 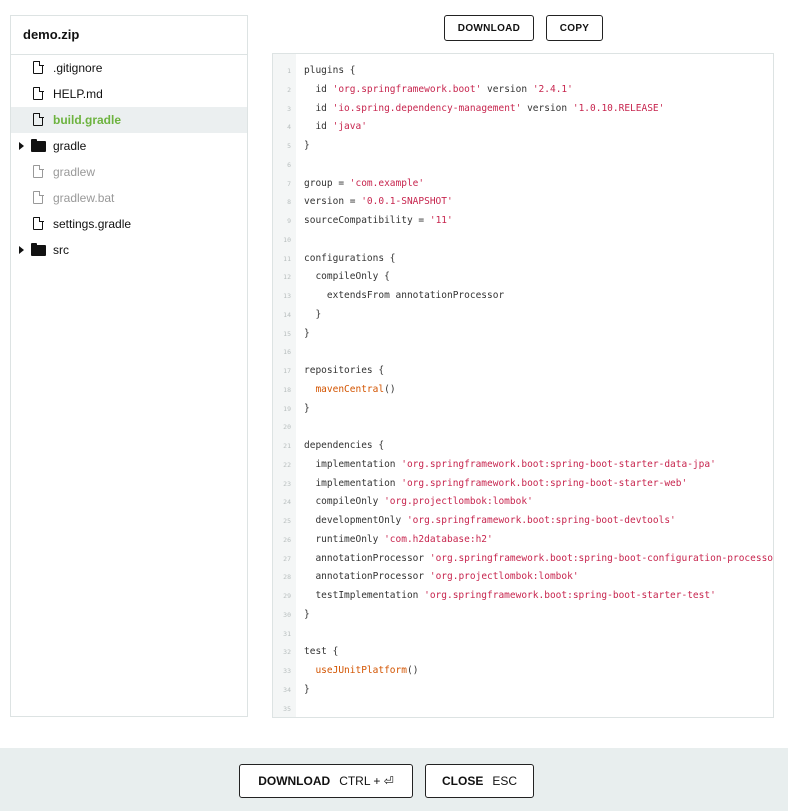 What do you see at coordinates (523, 446) in the screenshot?
I see `code-line: 21 dependencies {` at bounding box center [523, 446].